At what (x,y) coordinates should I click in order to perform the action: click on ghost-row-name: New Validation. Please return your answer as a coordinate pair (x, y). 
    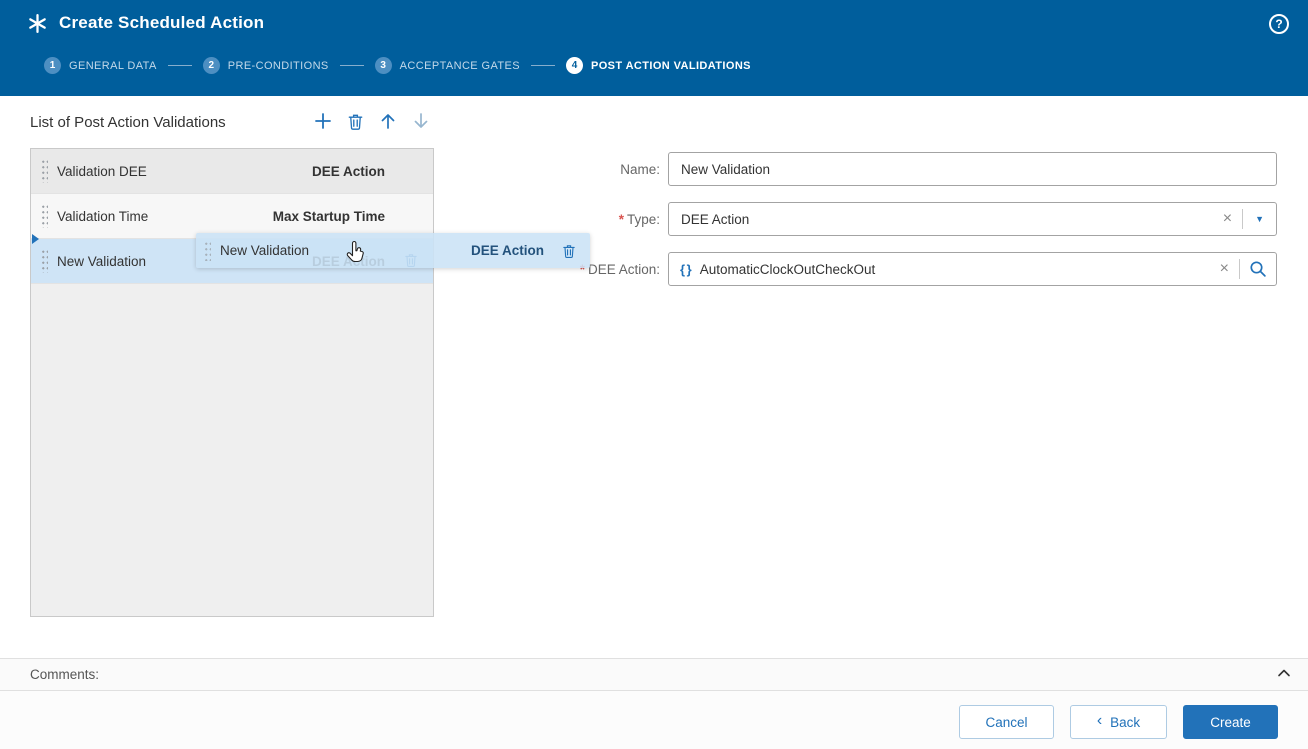
    Looking at the image, I should click on (265, 250).